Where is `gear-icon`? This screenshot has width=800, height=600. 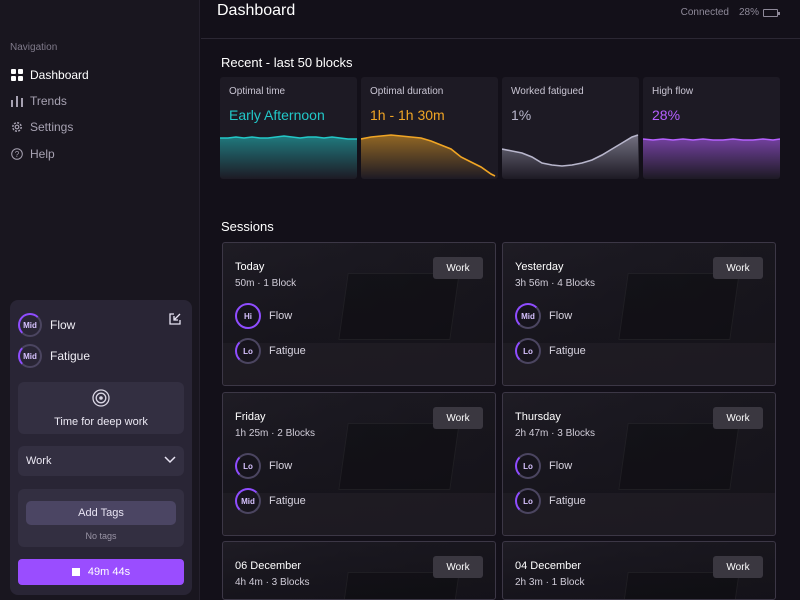 gear-icon is located at coordinates (16, 127).